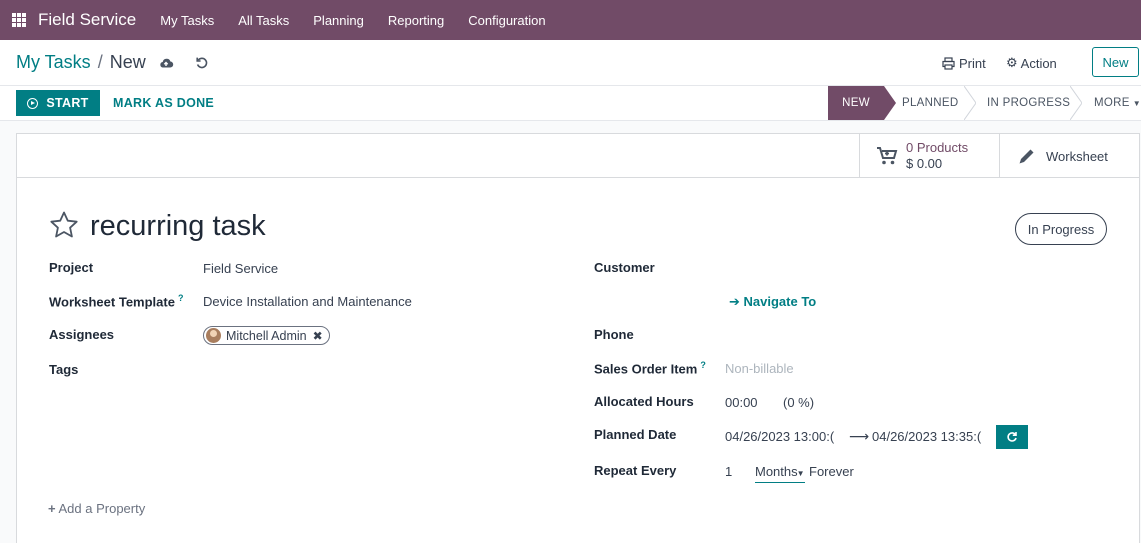 This screenshot has height=543, width=1141. Describe the element at coordinates (1038, 63) in the screenshot. I see `action-label: Action` at that location.